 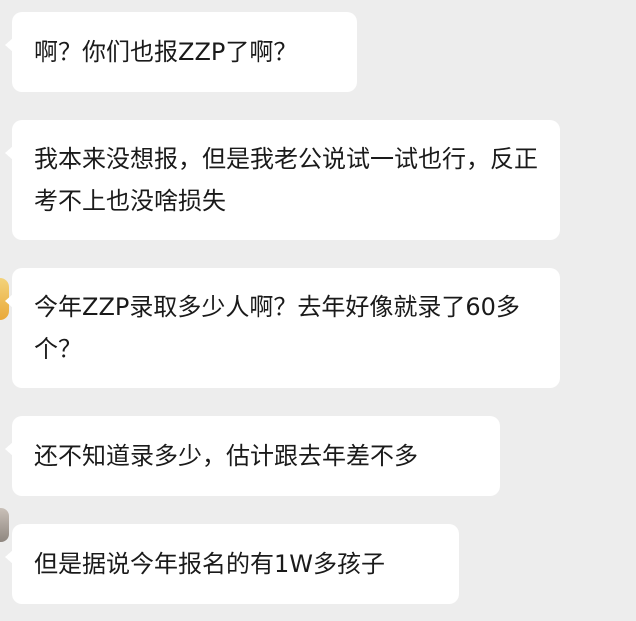 I want to click on message-text: 但是据说今年报名的有1W多孩子, so click(x=209, y=564).